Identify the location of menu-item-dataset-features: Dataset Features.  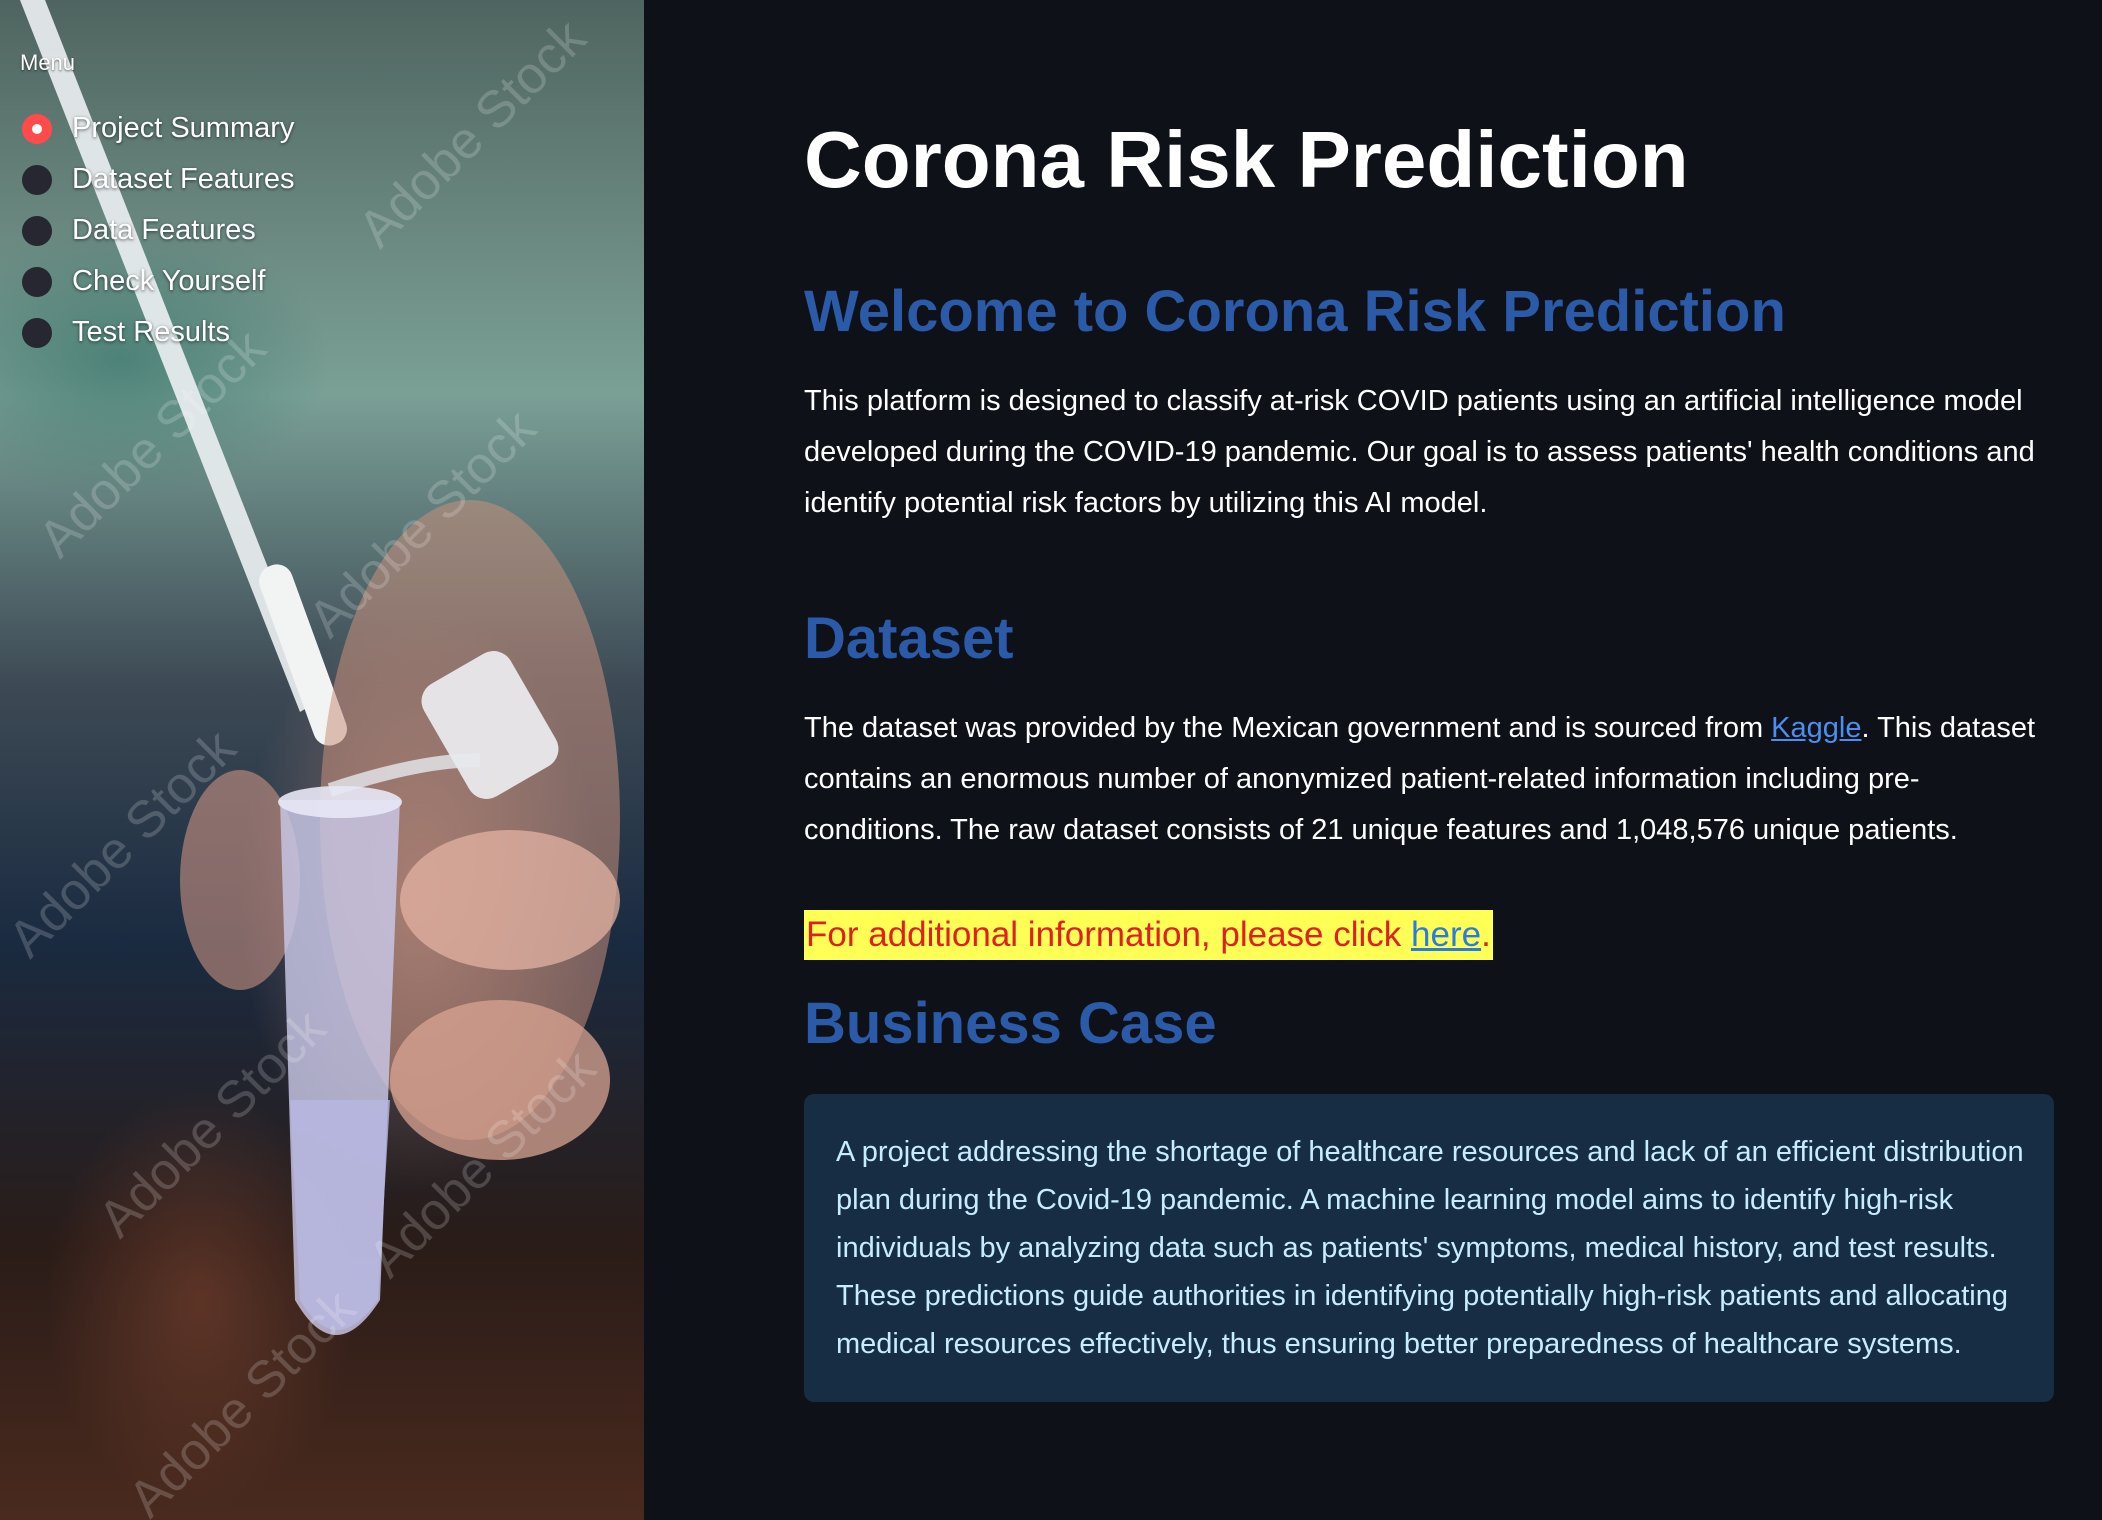
(158, 179).